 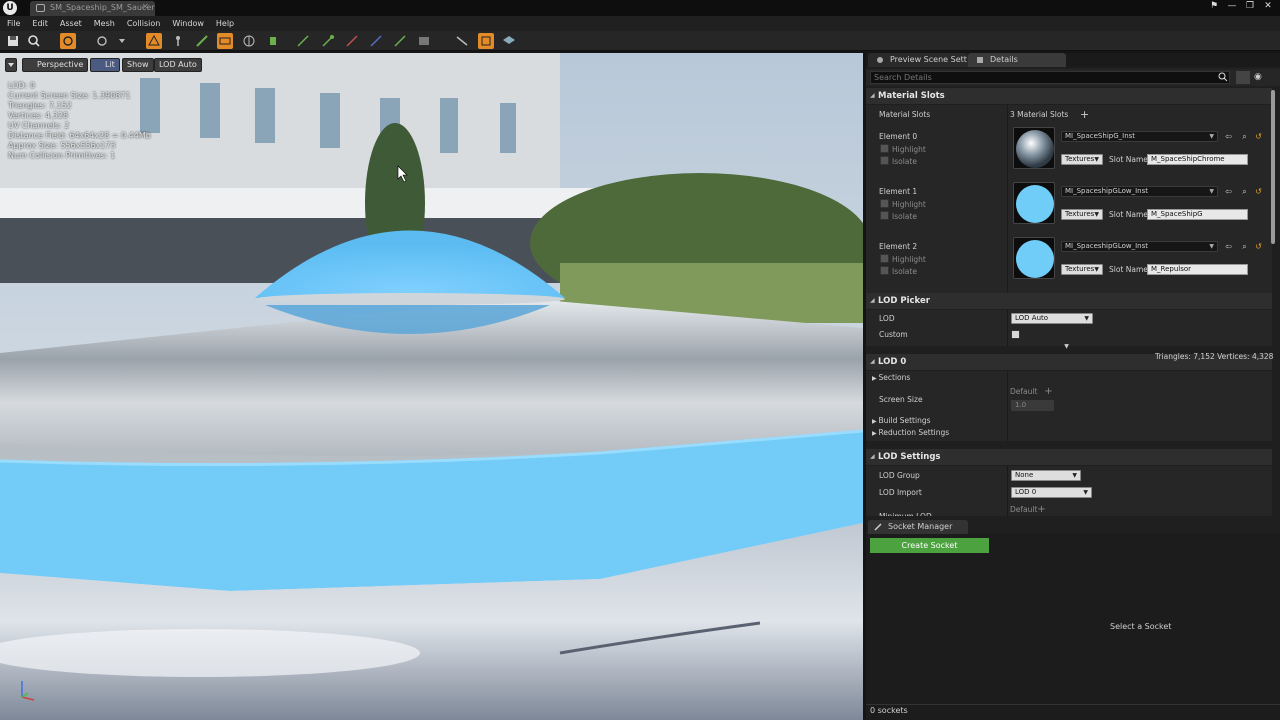 I want to click on menu-window: Window, so click(x=188, y=23).